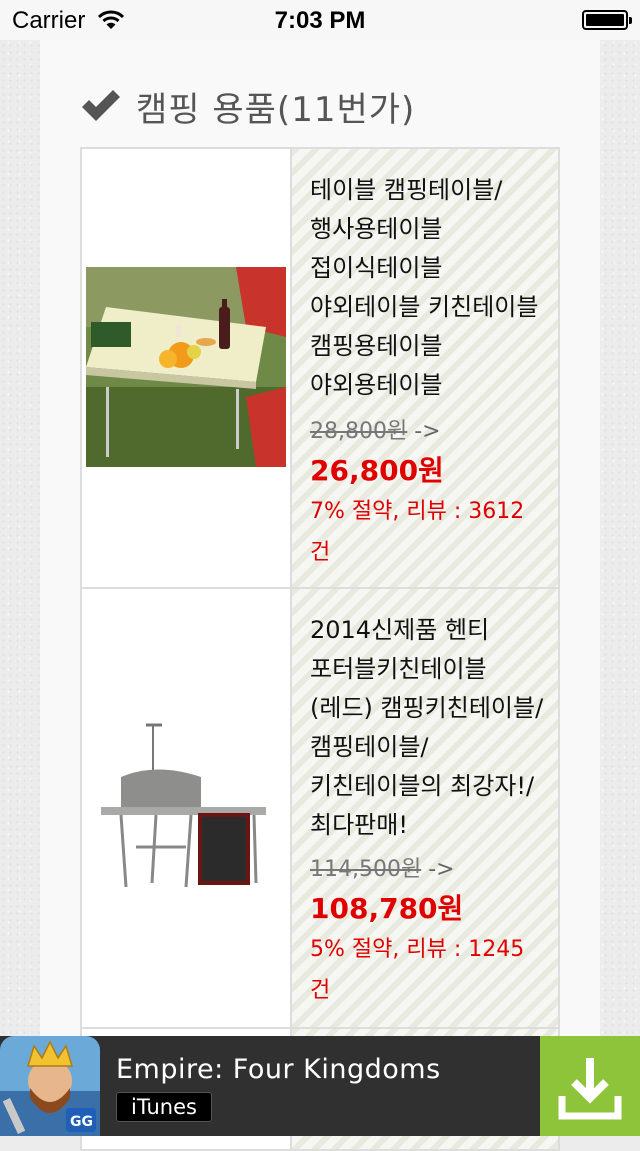 Image resolution: width=640 pixels, height=1151 pixels. Describe the element at coordinates (359, 431) in the screenshot. I see `original-price: 28,800원` at that location.